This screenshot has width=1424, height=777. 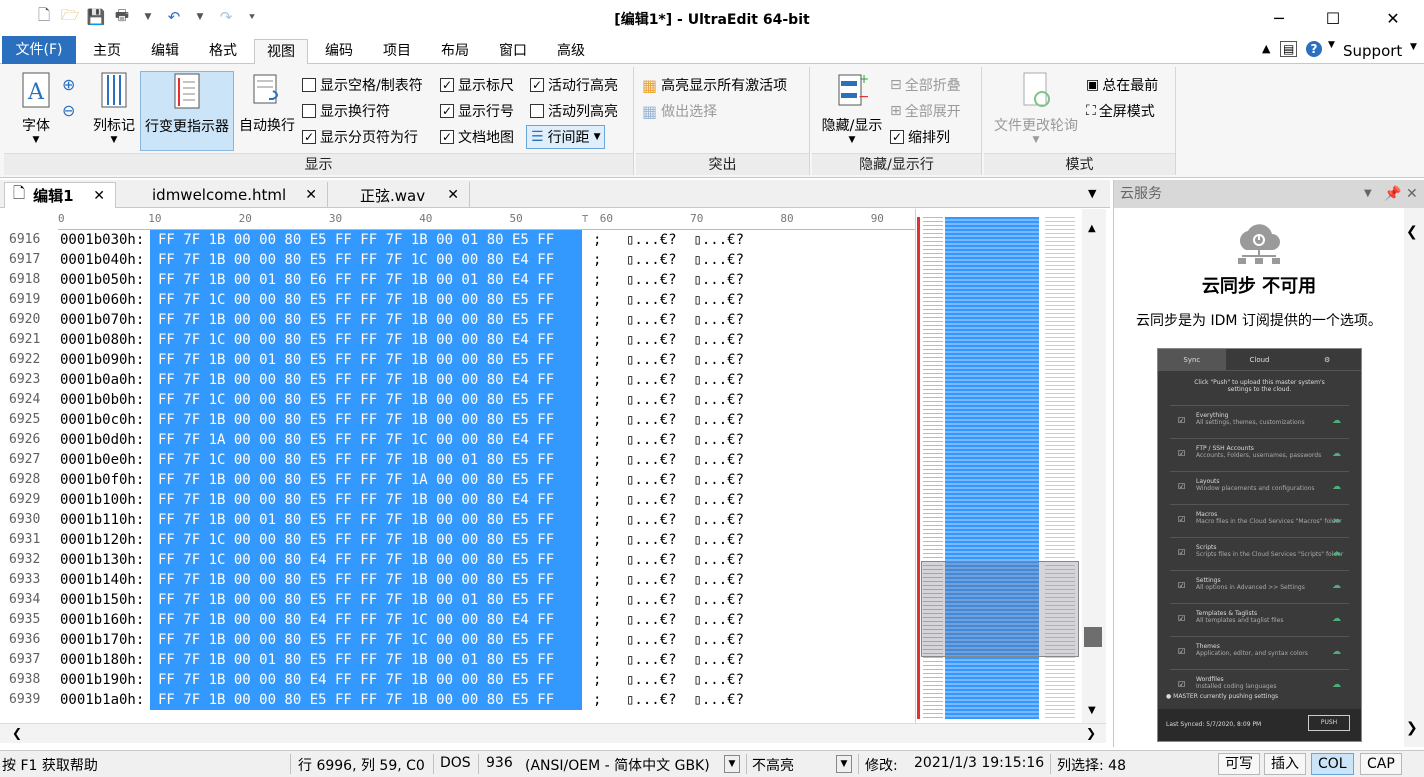 What do you see at coordinates (925, 111) in the screenshot?
I see `expand-all-button: ⊞ 全部展开` at bounding box center [925, 111].